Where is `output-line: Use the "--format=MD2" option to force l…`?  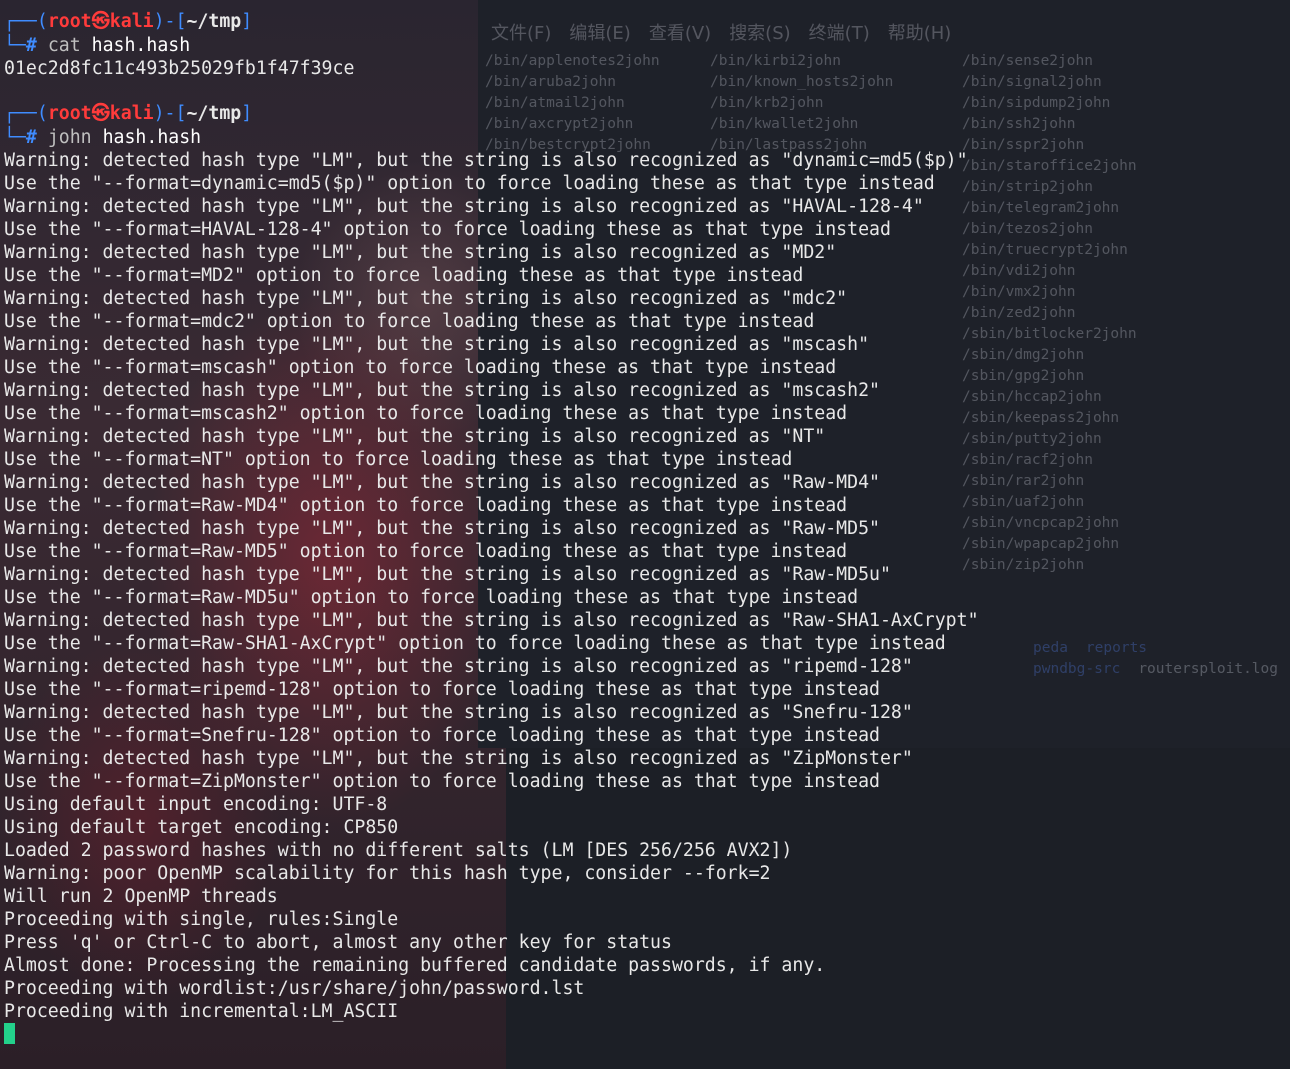
output-line: Use the "--format=MD2" option to force l… is located at coordinates (404, 275).